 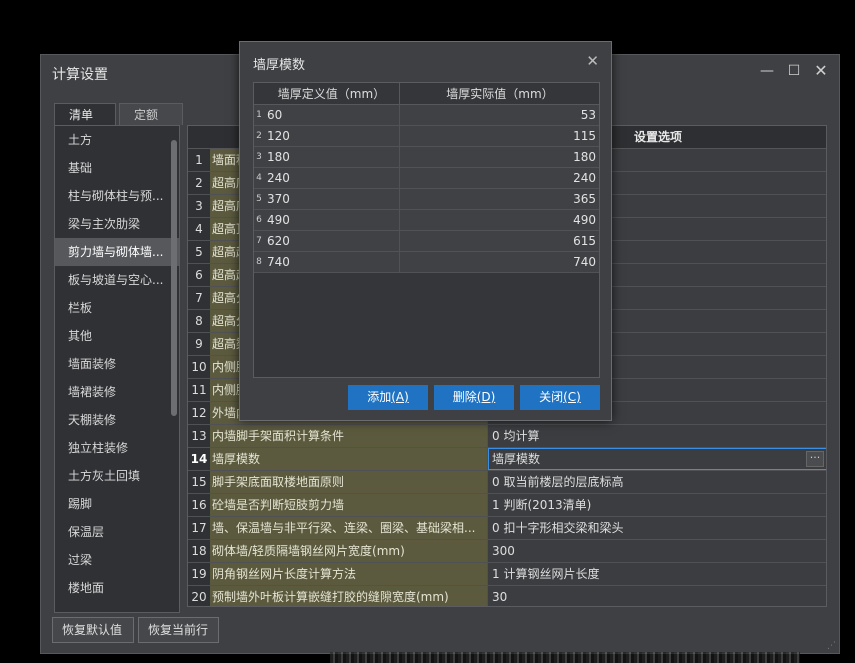 What do you see at coordinates (332, 115) in the screenshot?
I see `defined-value-cell: 60` at bounding box center [332, 115].